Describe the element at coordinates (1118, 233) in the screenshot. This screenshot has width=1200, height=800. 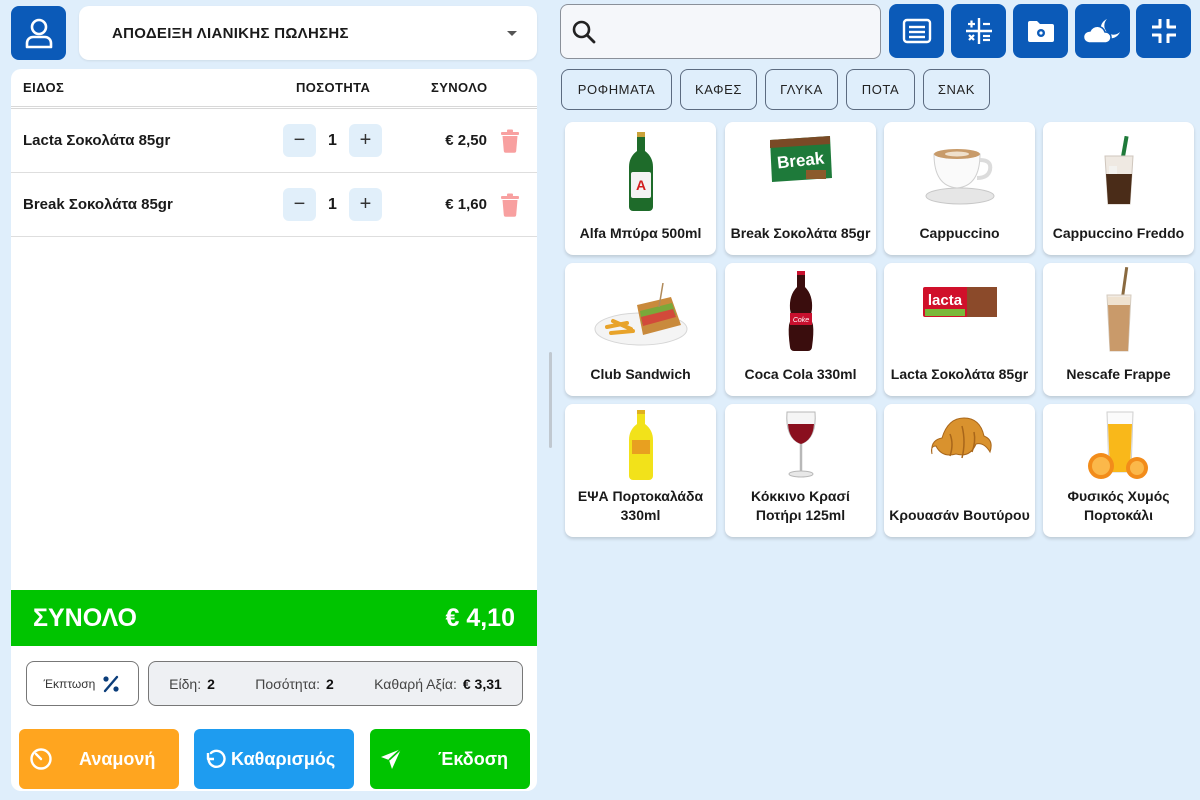
I see `product-name: Cappuccino Freddo` at that location.